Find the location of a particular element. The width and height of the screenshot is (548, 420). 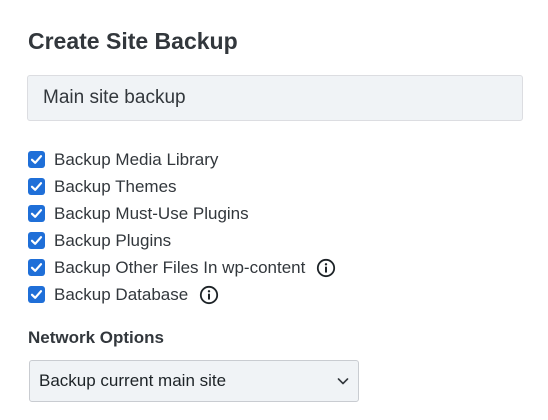

backup-plugins-checkbox is located at coordinates (36, 240).